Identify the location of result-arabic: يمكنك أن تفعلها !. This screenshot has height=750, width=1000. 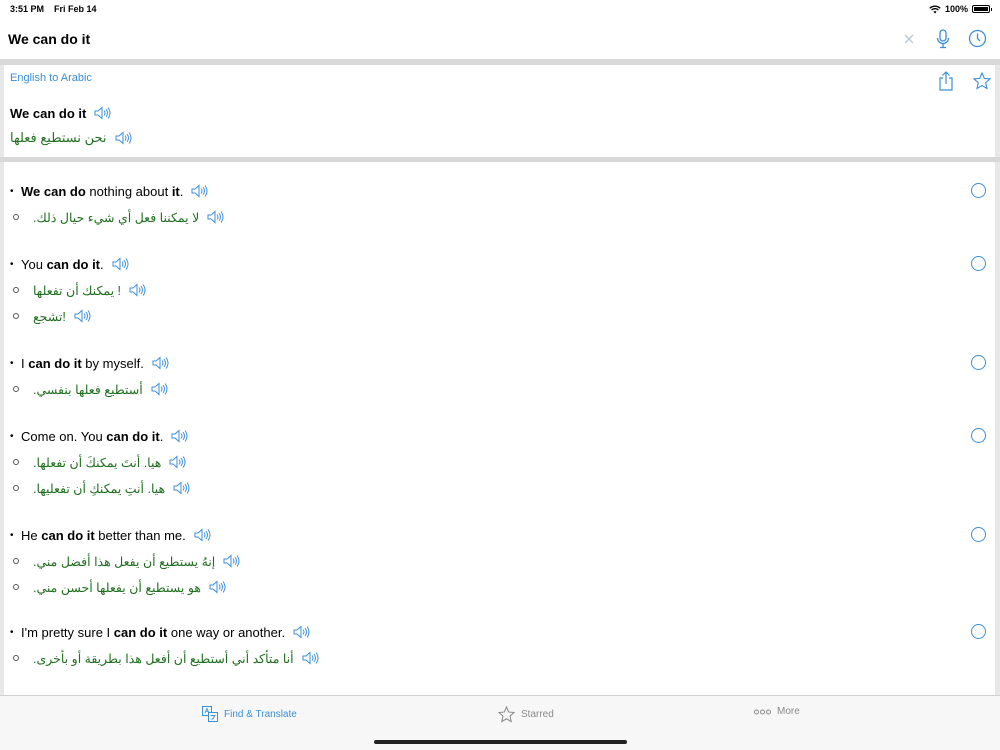
(499, 290).